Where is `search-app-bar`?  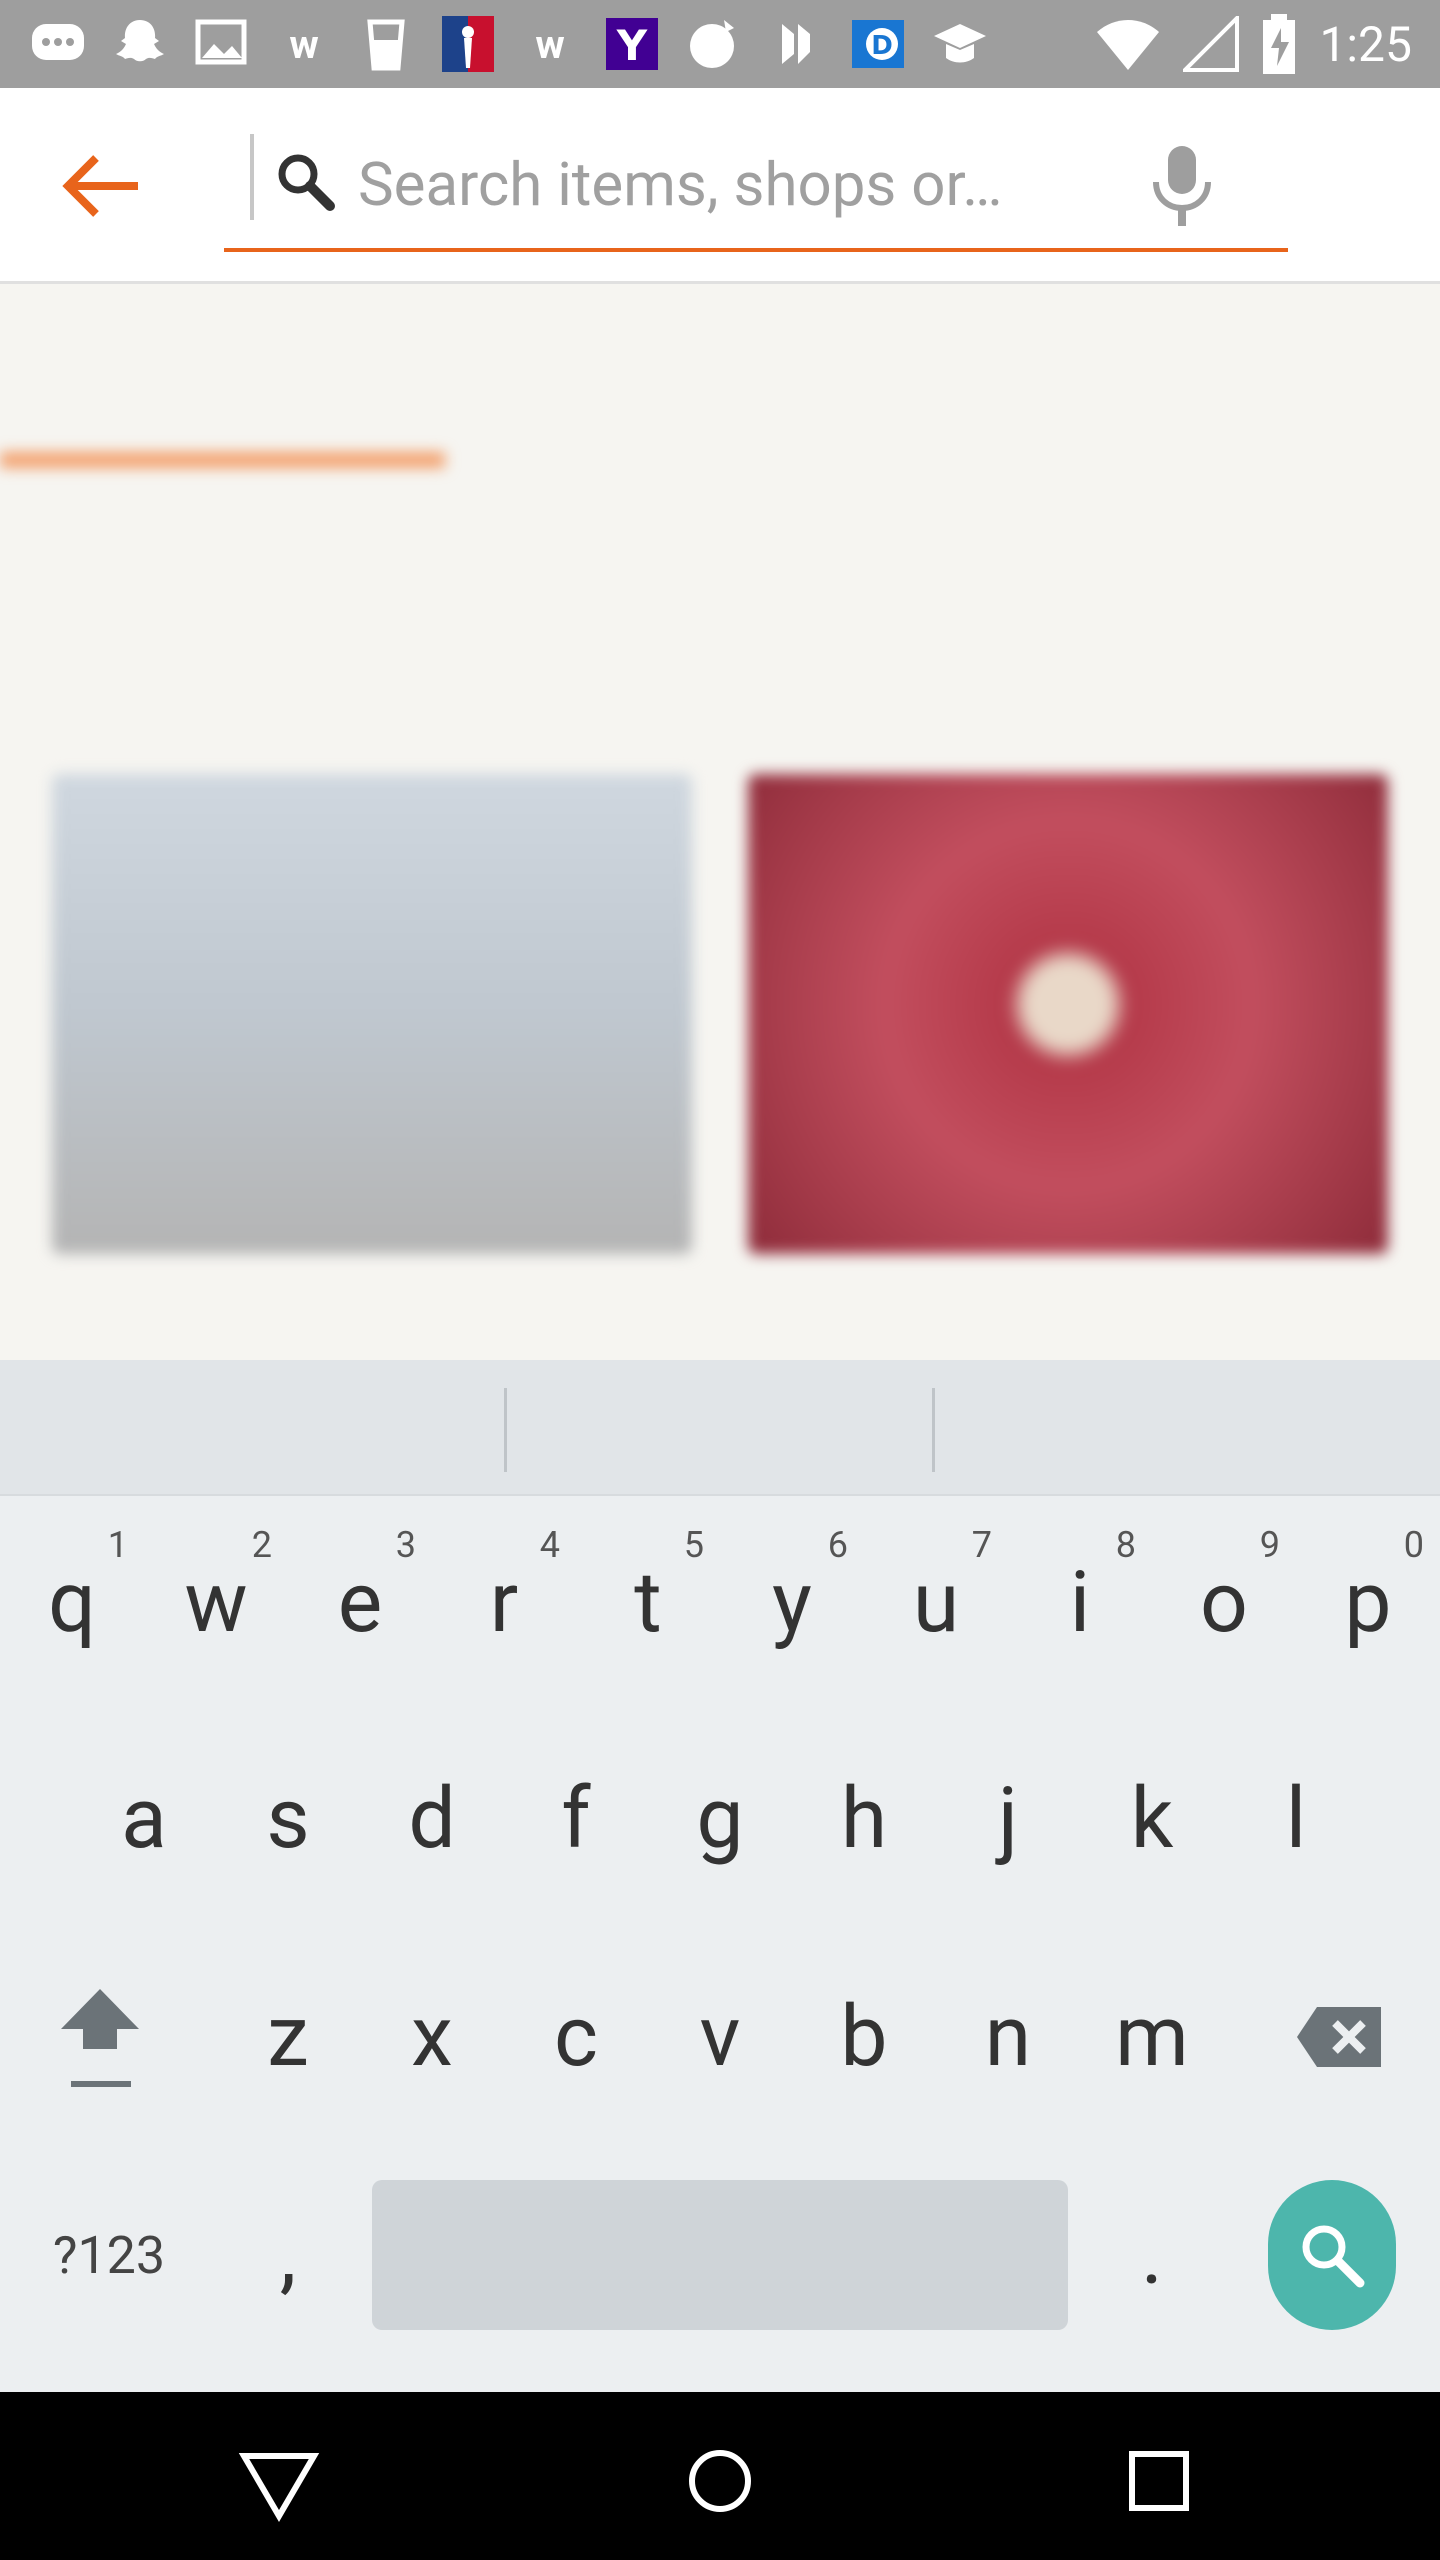 search-app-bar is located at coordinates (720, 186).